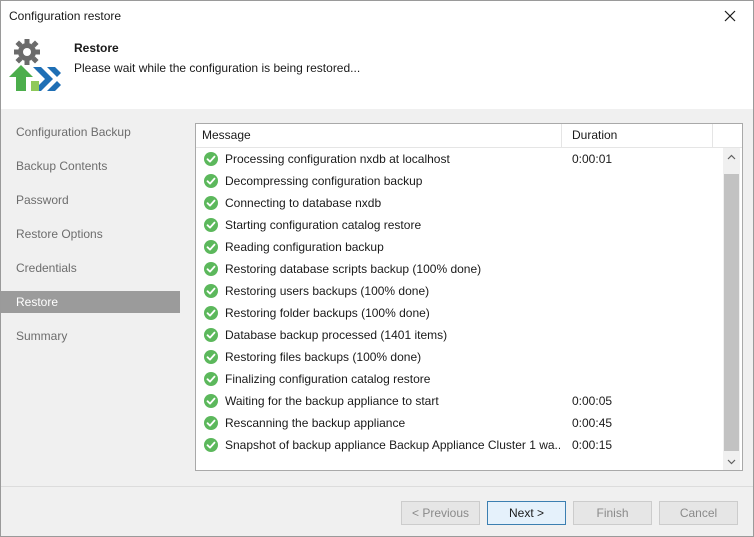 The height and width of the screenshot is (537, 754). What do you see at coordinates (457, 313) in the screenshot?
I see `log-row: Restoring folder backups (100% done)` at bounding box center [457, 313].